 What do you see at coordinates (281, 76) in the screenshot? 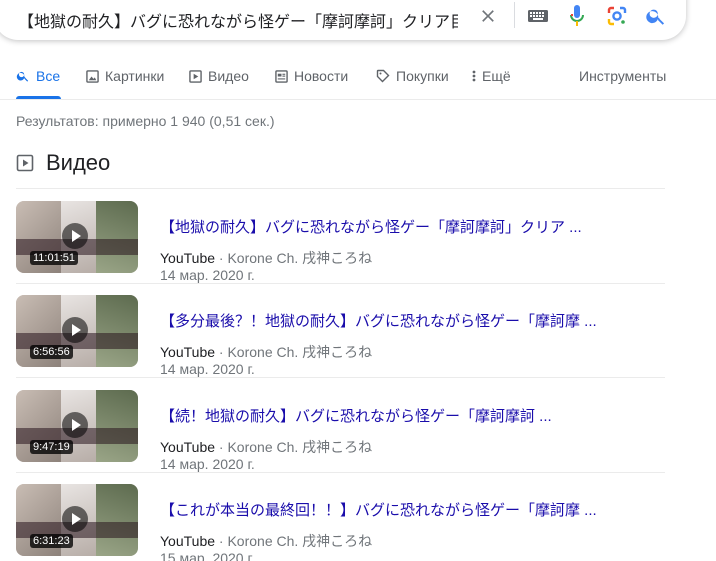
I see `news-icon` at bounding box center [281, 76].